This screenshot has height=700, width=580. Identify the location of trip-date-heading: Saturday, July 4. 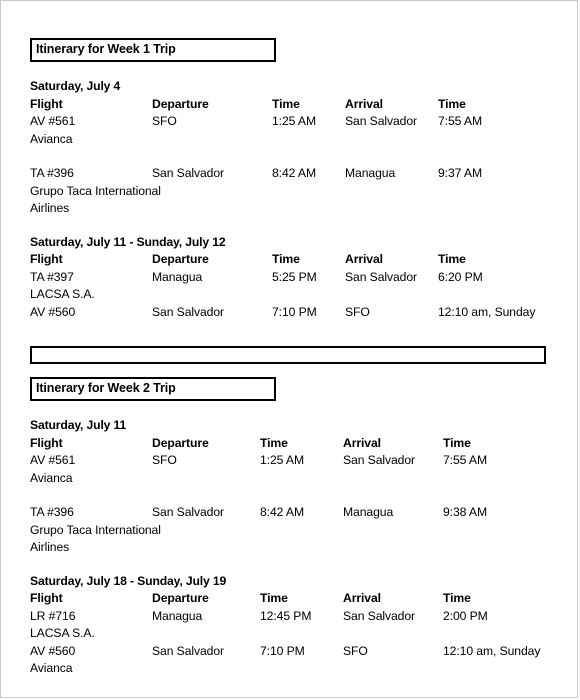
(75, 86).